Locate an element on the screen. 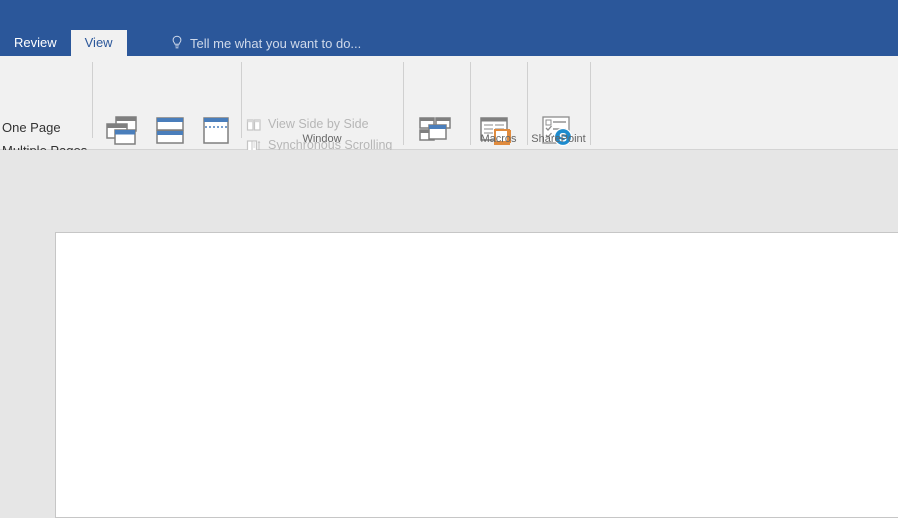 The image size is (898, 518). group-label-macros: Macros is located at coordinates (498, 139).